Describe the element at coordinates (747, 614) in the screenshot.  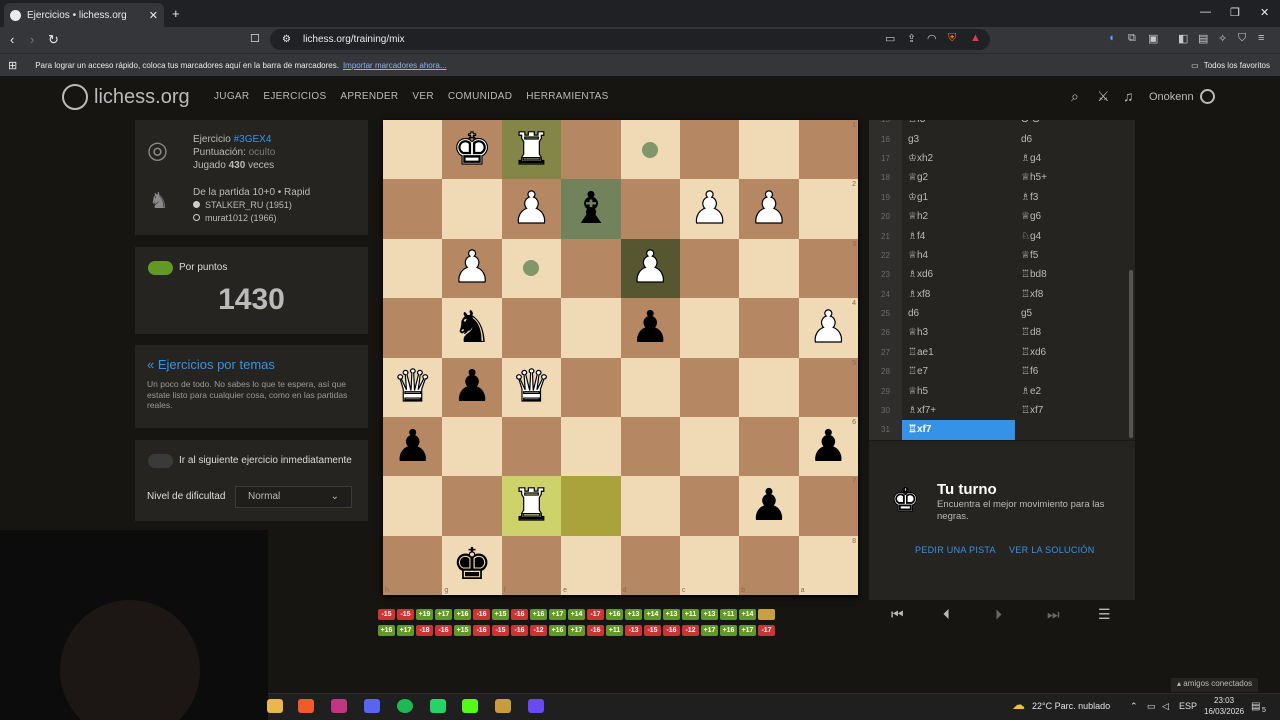
I see `eval-chip: +14` at that location.